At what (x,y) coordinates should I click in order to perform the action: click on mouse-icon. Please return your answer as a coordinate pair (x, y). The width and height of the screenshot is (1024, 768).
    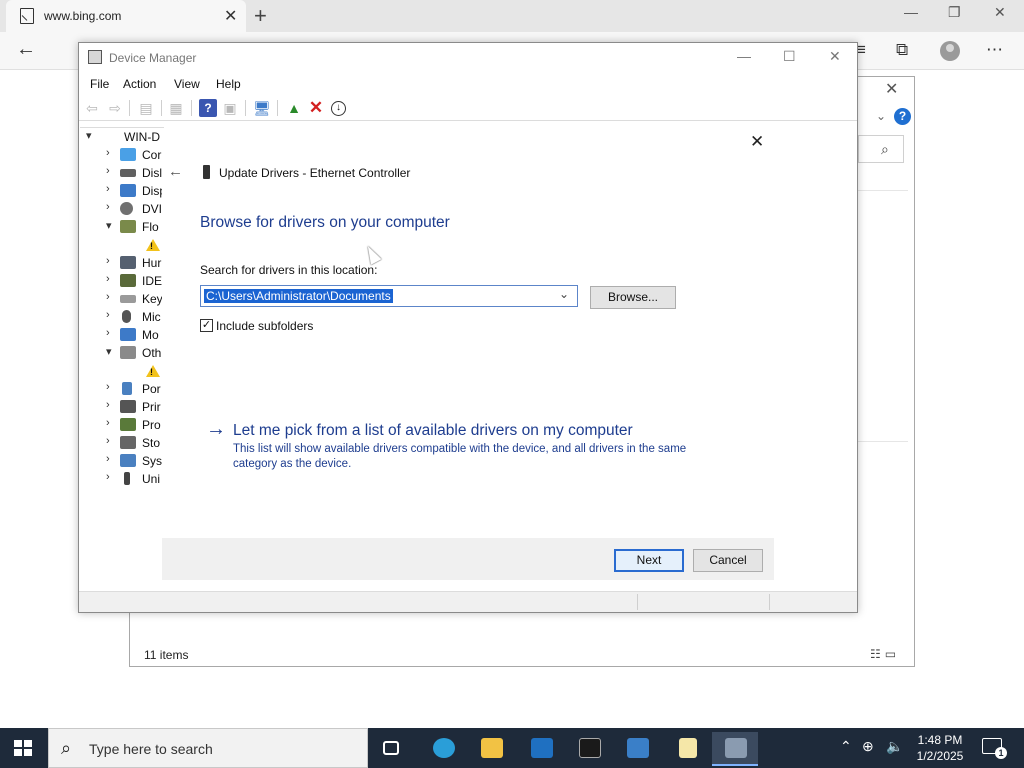
    Looking at the image, I should click on (126, 316).